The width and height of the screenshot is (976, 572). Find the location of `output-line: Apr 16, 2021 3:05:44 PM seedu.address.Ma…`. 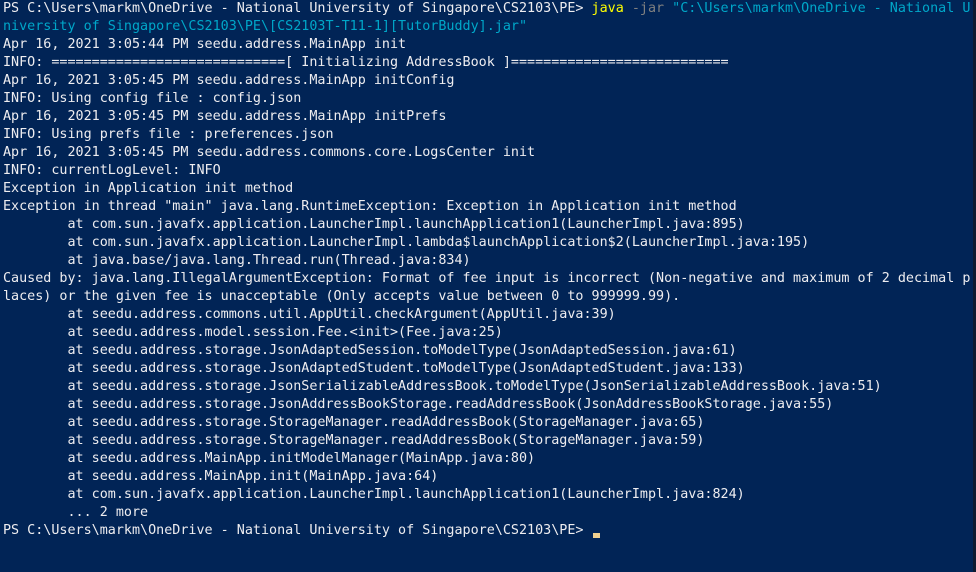

output-line: Apr 16, 2021 3:05:44 PM seedu.address.Ma… is located at coordinates (205, 44).